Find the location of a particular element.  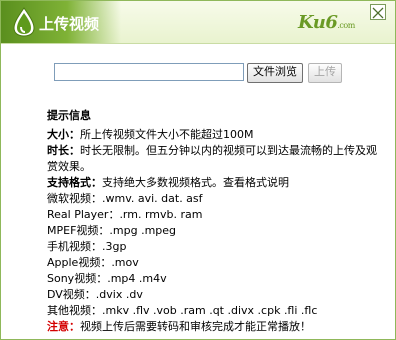

format-line-mpeg: MPEF视频：.mpg .mpeg is located at coordinates (112, 230).